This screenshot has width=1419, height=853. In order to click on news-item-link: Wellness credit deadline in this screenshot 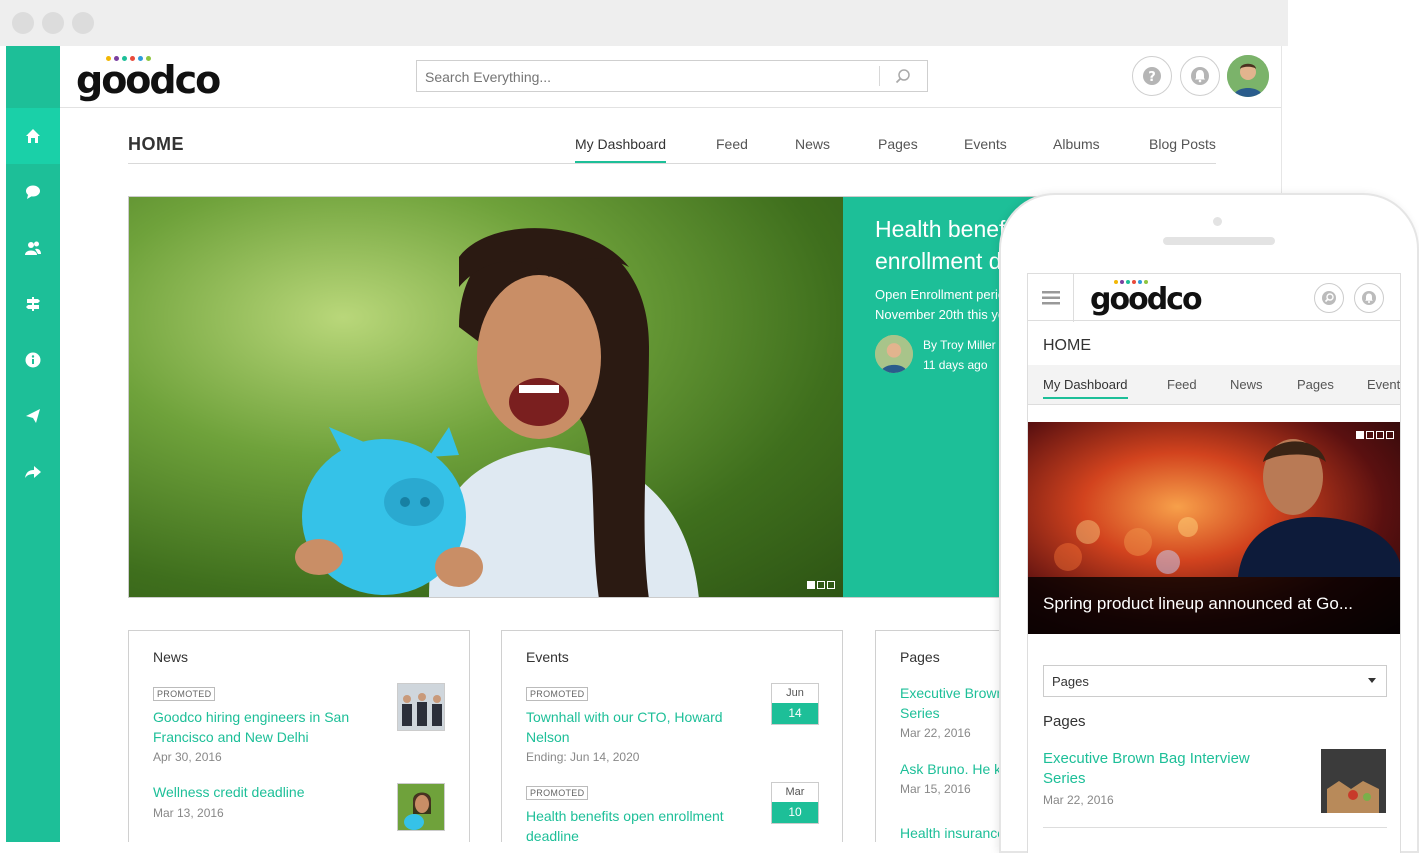, I will do `click(229, 792)`.